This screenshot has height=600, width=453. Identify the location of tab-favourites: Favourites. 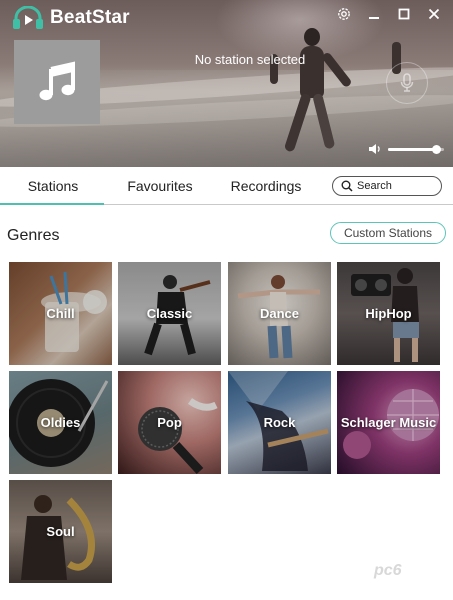
(160, 186).